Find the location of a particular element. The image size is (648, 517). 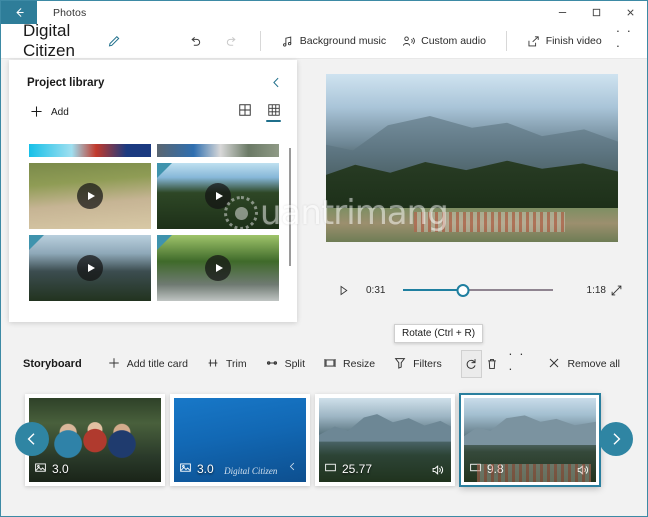

library-row-clipped is located at coordinates (154, 150).